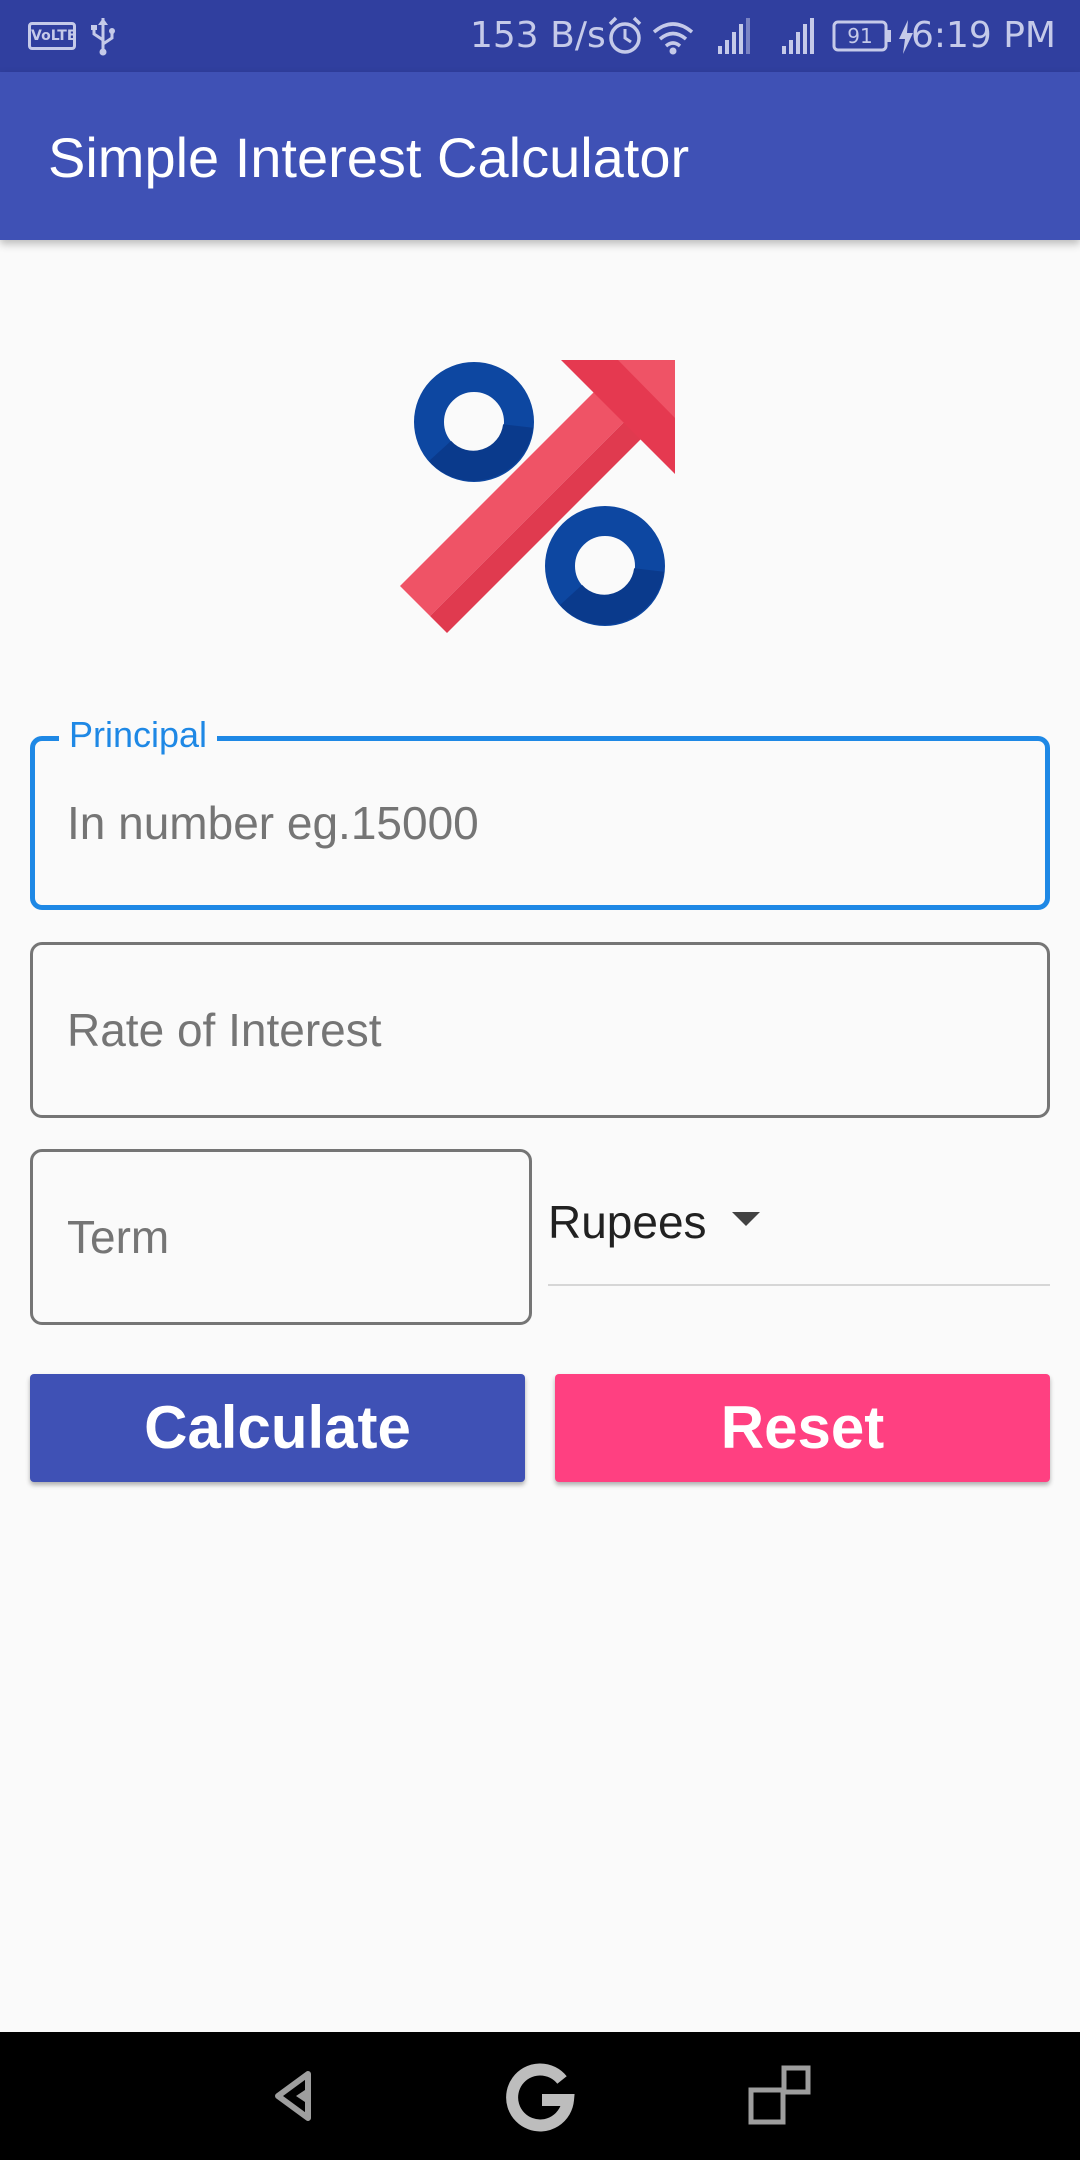 The image size is (1080, 2160). Describe the element at coordinates (540, 812) in the screenshot. I see `principal-field: Principal In number eg.15000` at that location.